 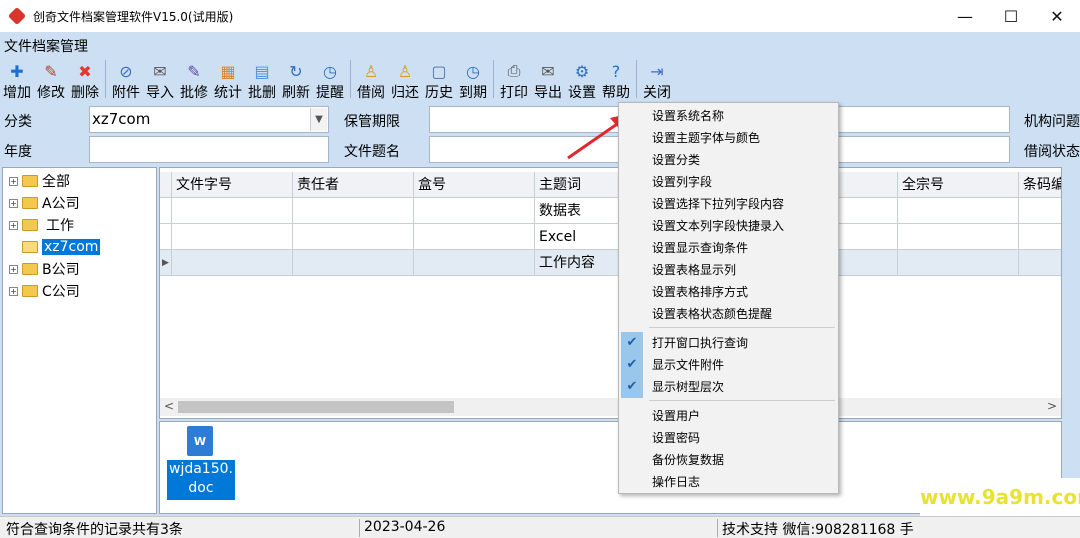 I want to click on menu-item: ✔ 显示树型层次, so click(x=728, y=387).